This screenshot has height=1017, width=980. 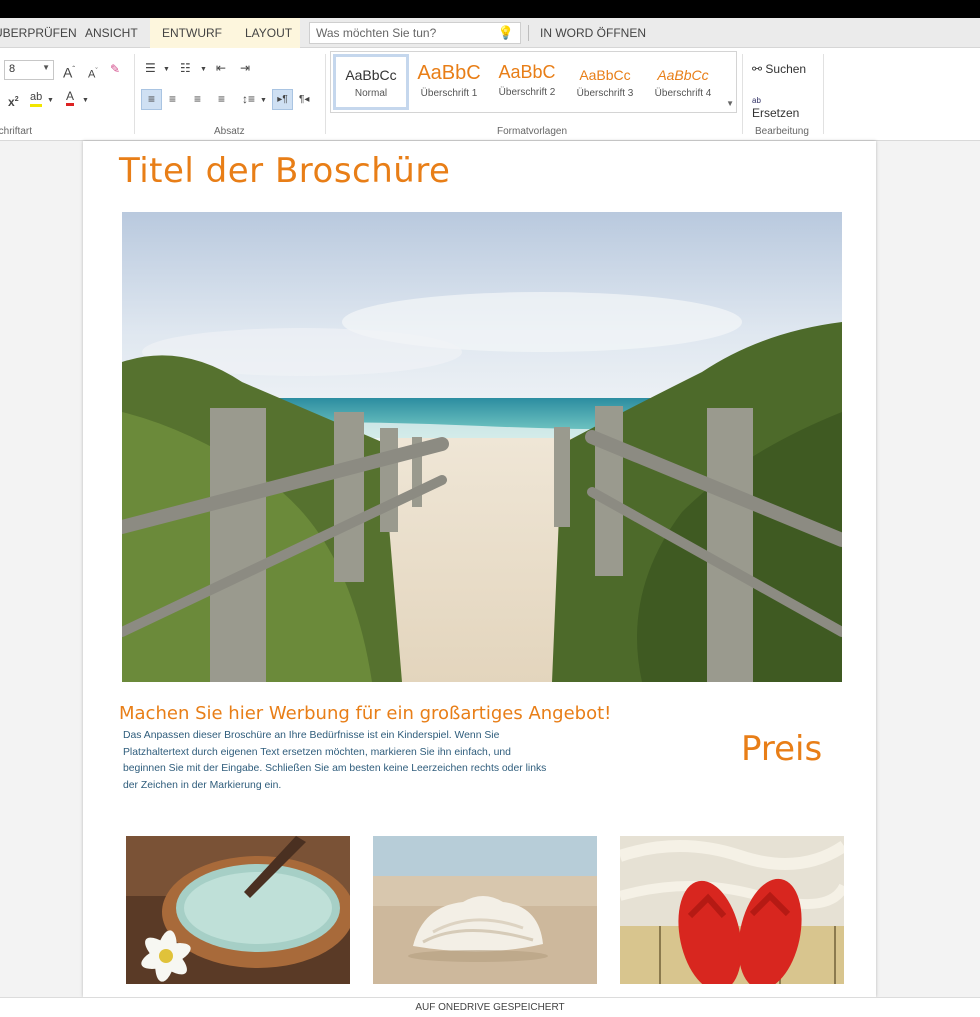 I want to click on replace-label: Ersetzen, so click(x=776, y=113).